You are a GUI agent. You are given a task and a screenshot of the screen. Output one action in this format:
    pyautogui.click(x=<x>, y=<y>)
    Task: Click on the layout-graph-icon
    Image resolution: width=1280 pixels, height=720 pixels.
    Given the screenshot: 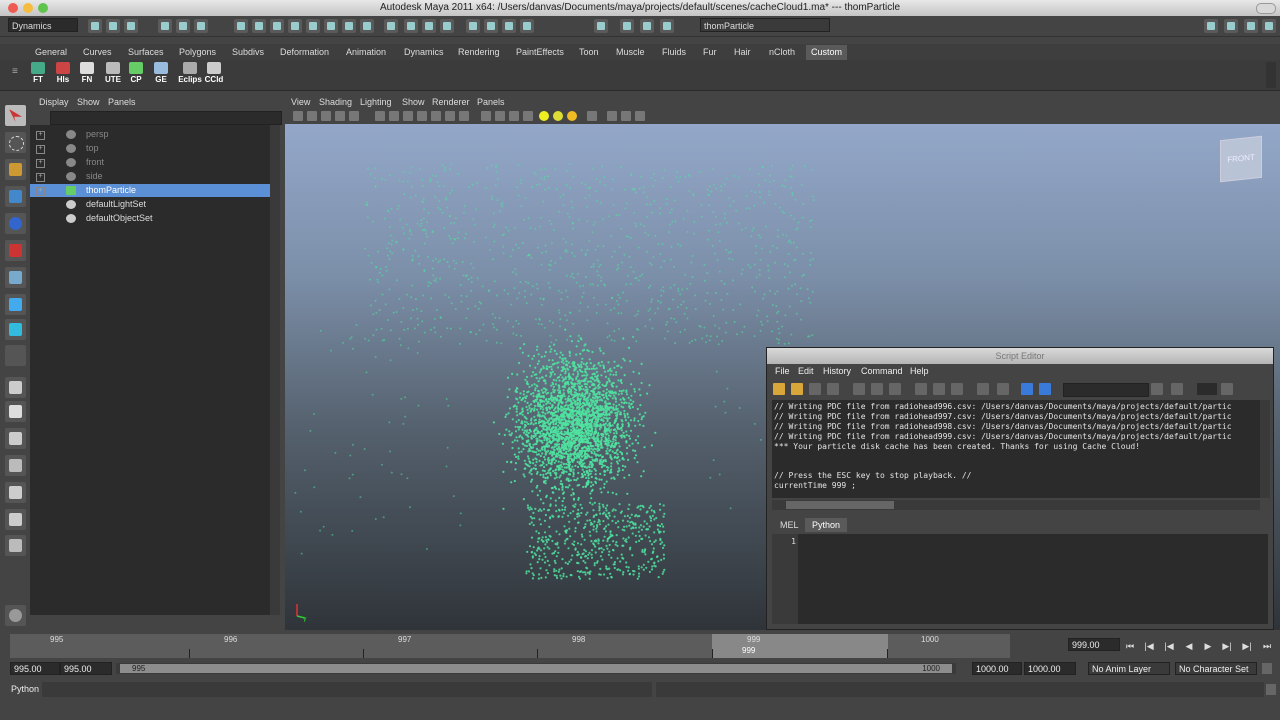 What is the action you would take?
    pyautogui.click(x=15, y=465)
    